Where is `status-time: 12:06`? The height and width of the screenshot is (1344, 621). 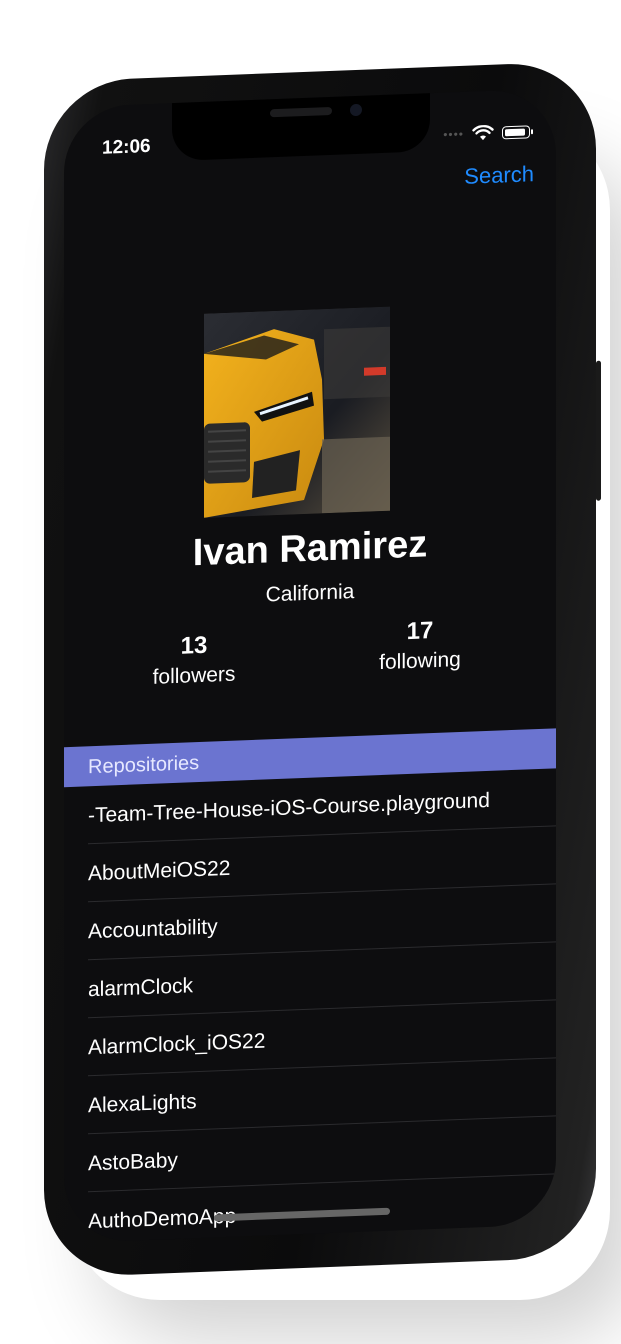
status-time: 12:06 is located at coordinates (126, 147).